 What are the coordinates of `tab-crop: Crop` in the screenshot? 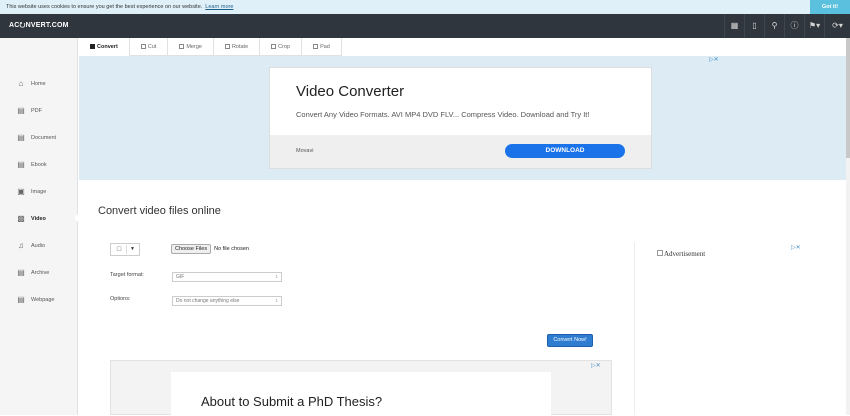 It's located at (281, 47).